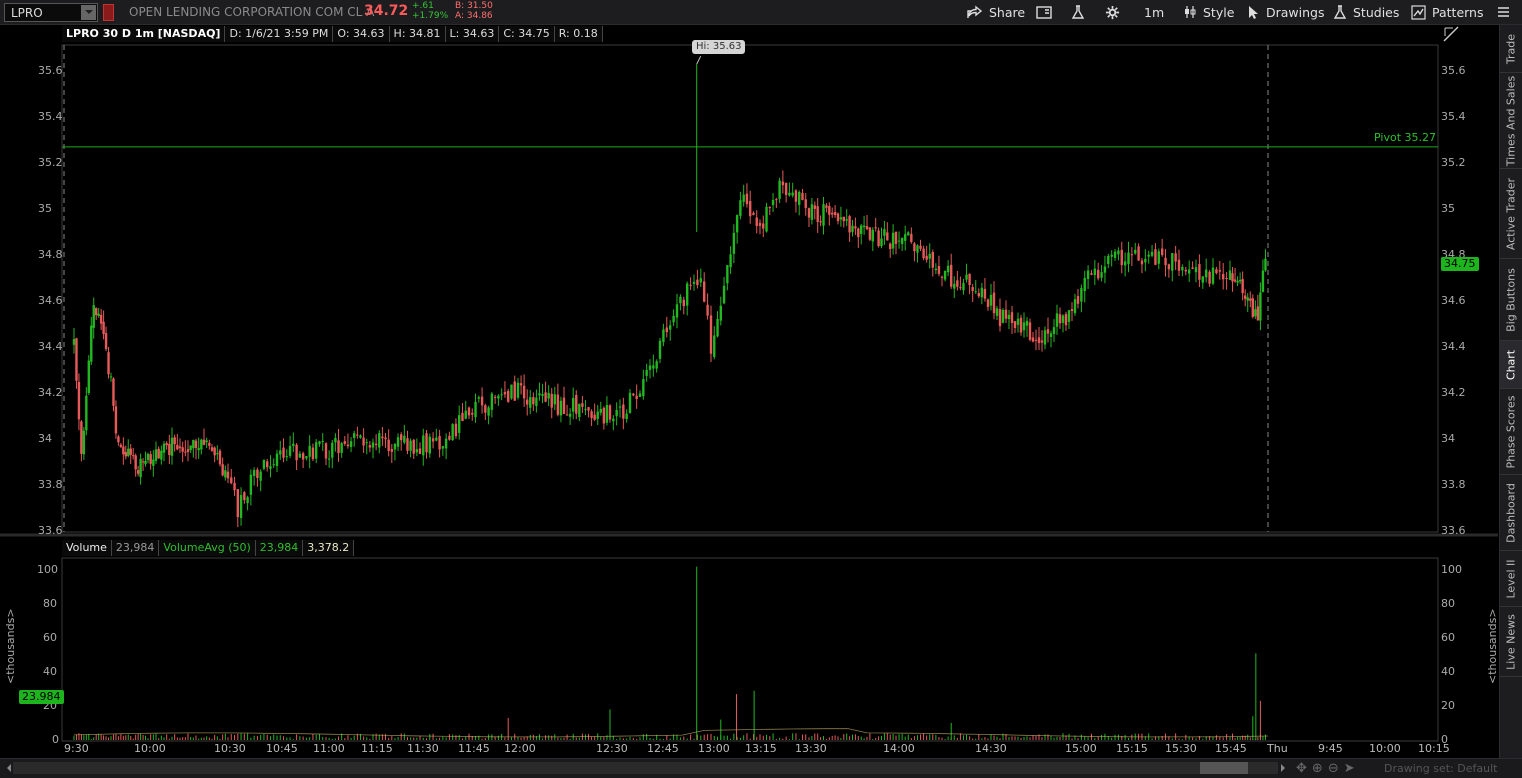 This screenshot has height=778, width=1522. What do you see at coordinates (1418, 12) in the screenshot?
I see `pattern-icon` at bounding box center [1418, 12].